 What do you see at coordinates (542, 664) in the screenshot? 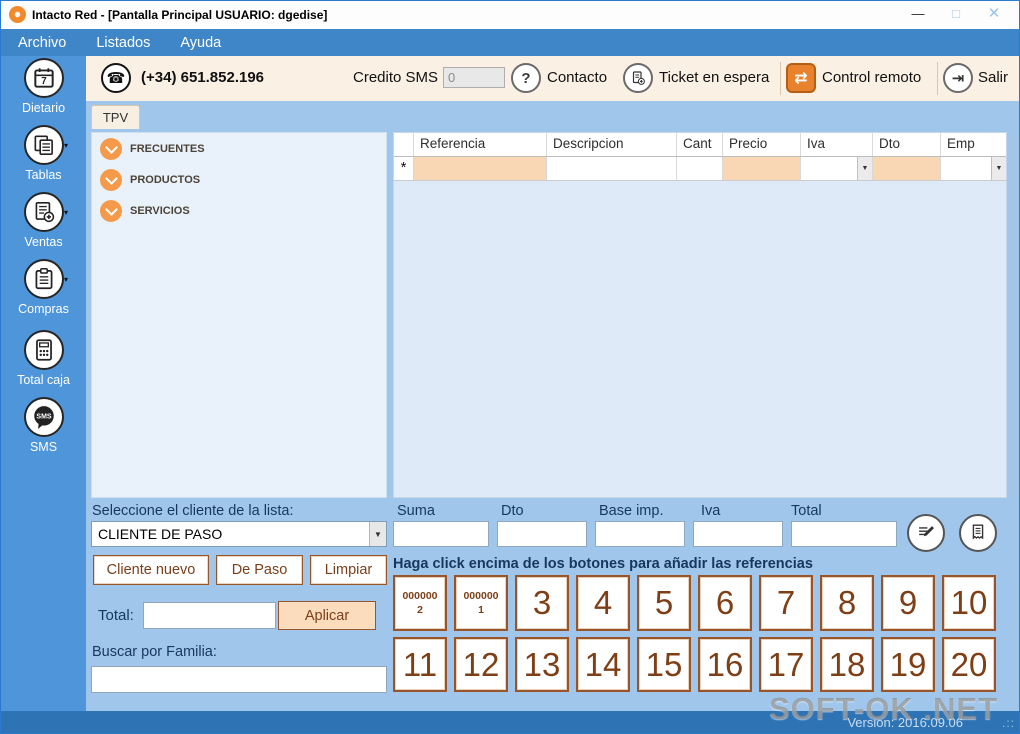
I see `reference-button: 13` at bounding box center [542, 664].